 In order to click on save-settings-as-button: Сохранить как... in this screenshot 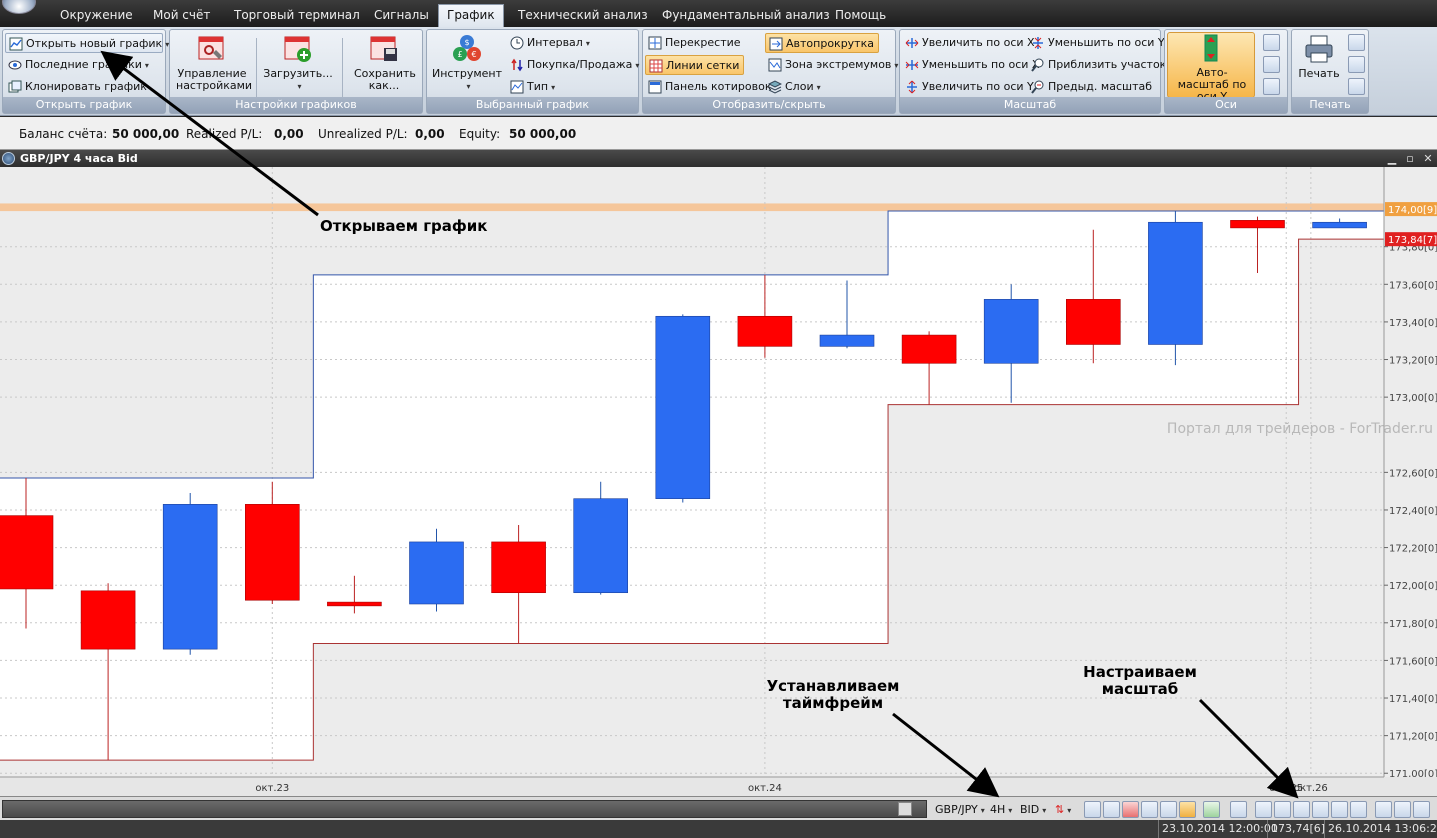, I will do `click(384, 66)`.